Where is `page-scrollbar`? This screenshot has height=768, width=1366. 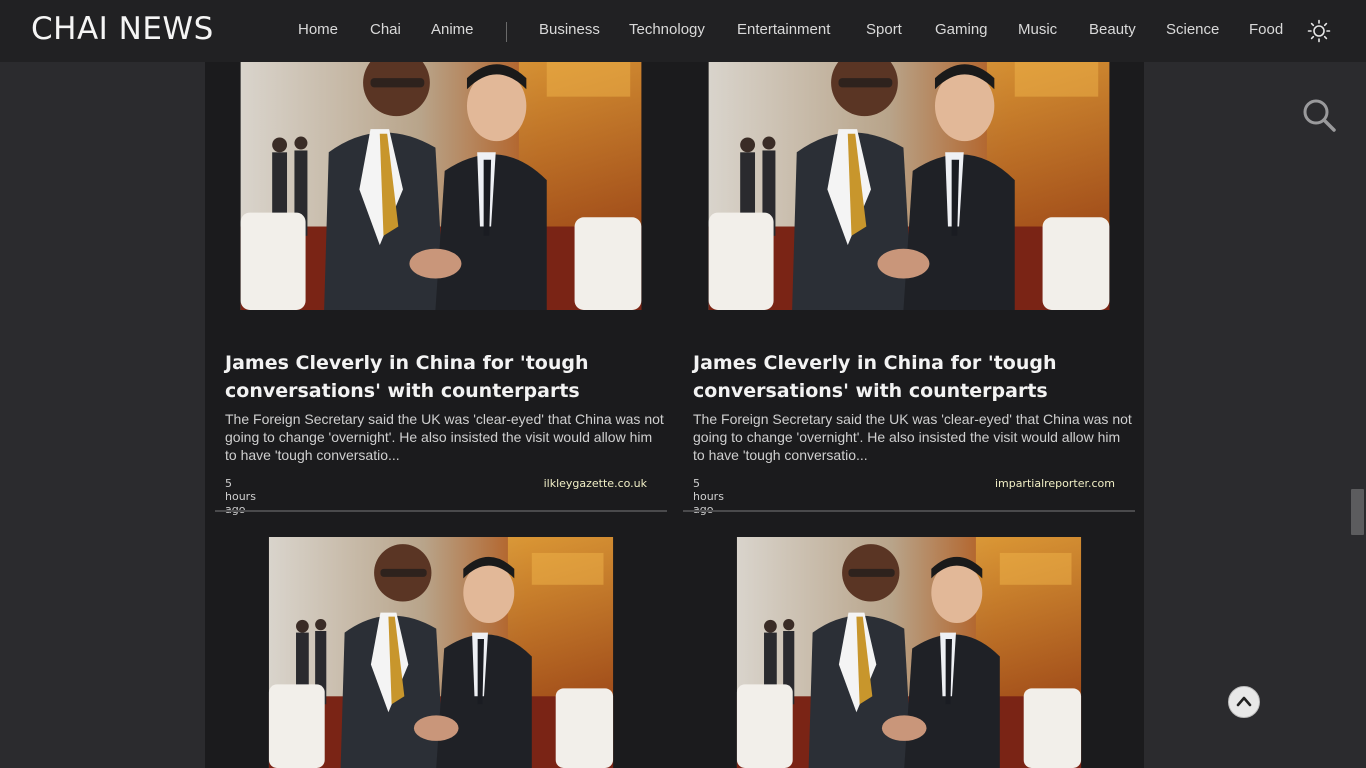
page-scrollbar is located at coordinates (1357, 384).